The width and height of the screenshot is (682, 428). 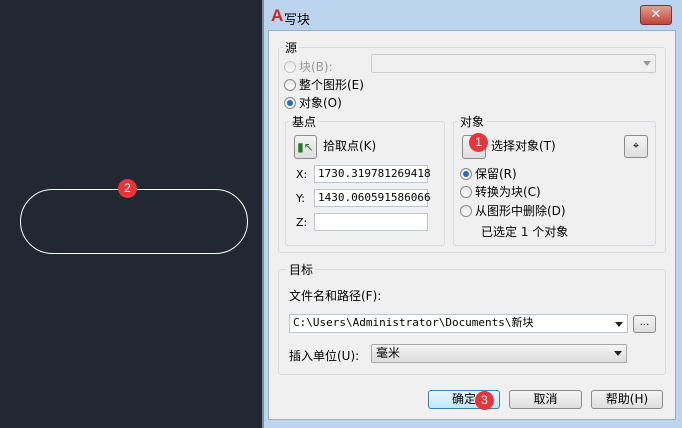 What do you see at coordinates (324, 356) in the screenshot?
I see `insert-units-label: 插入单位(U):` at bounding box center [324, 356].